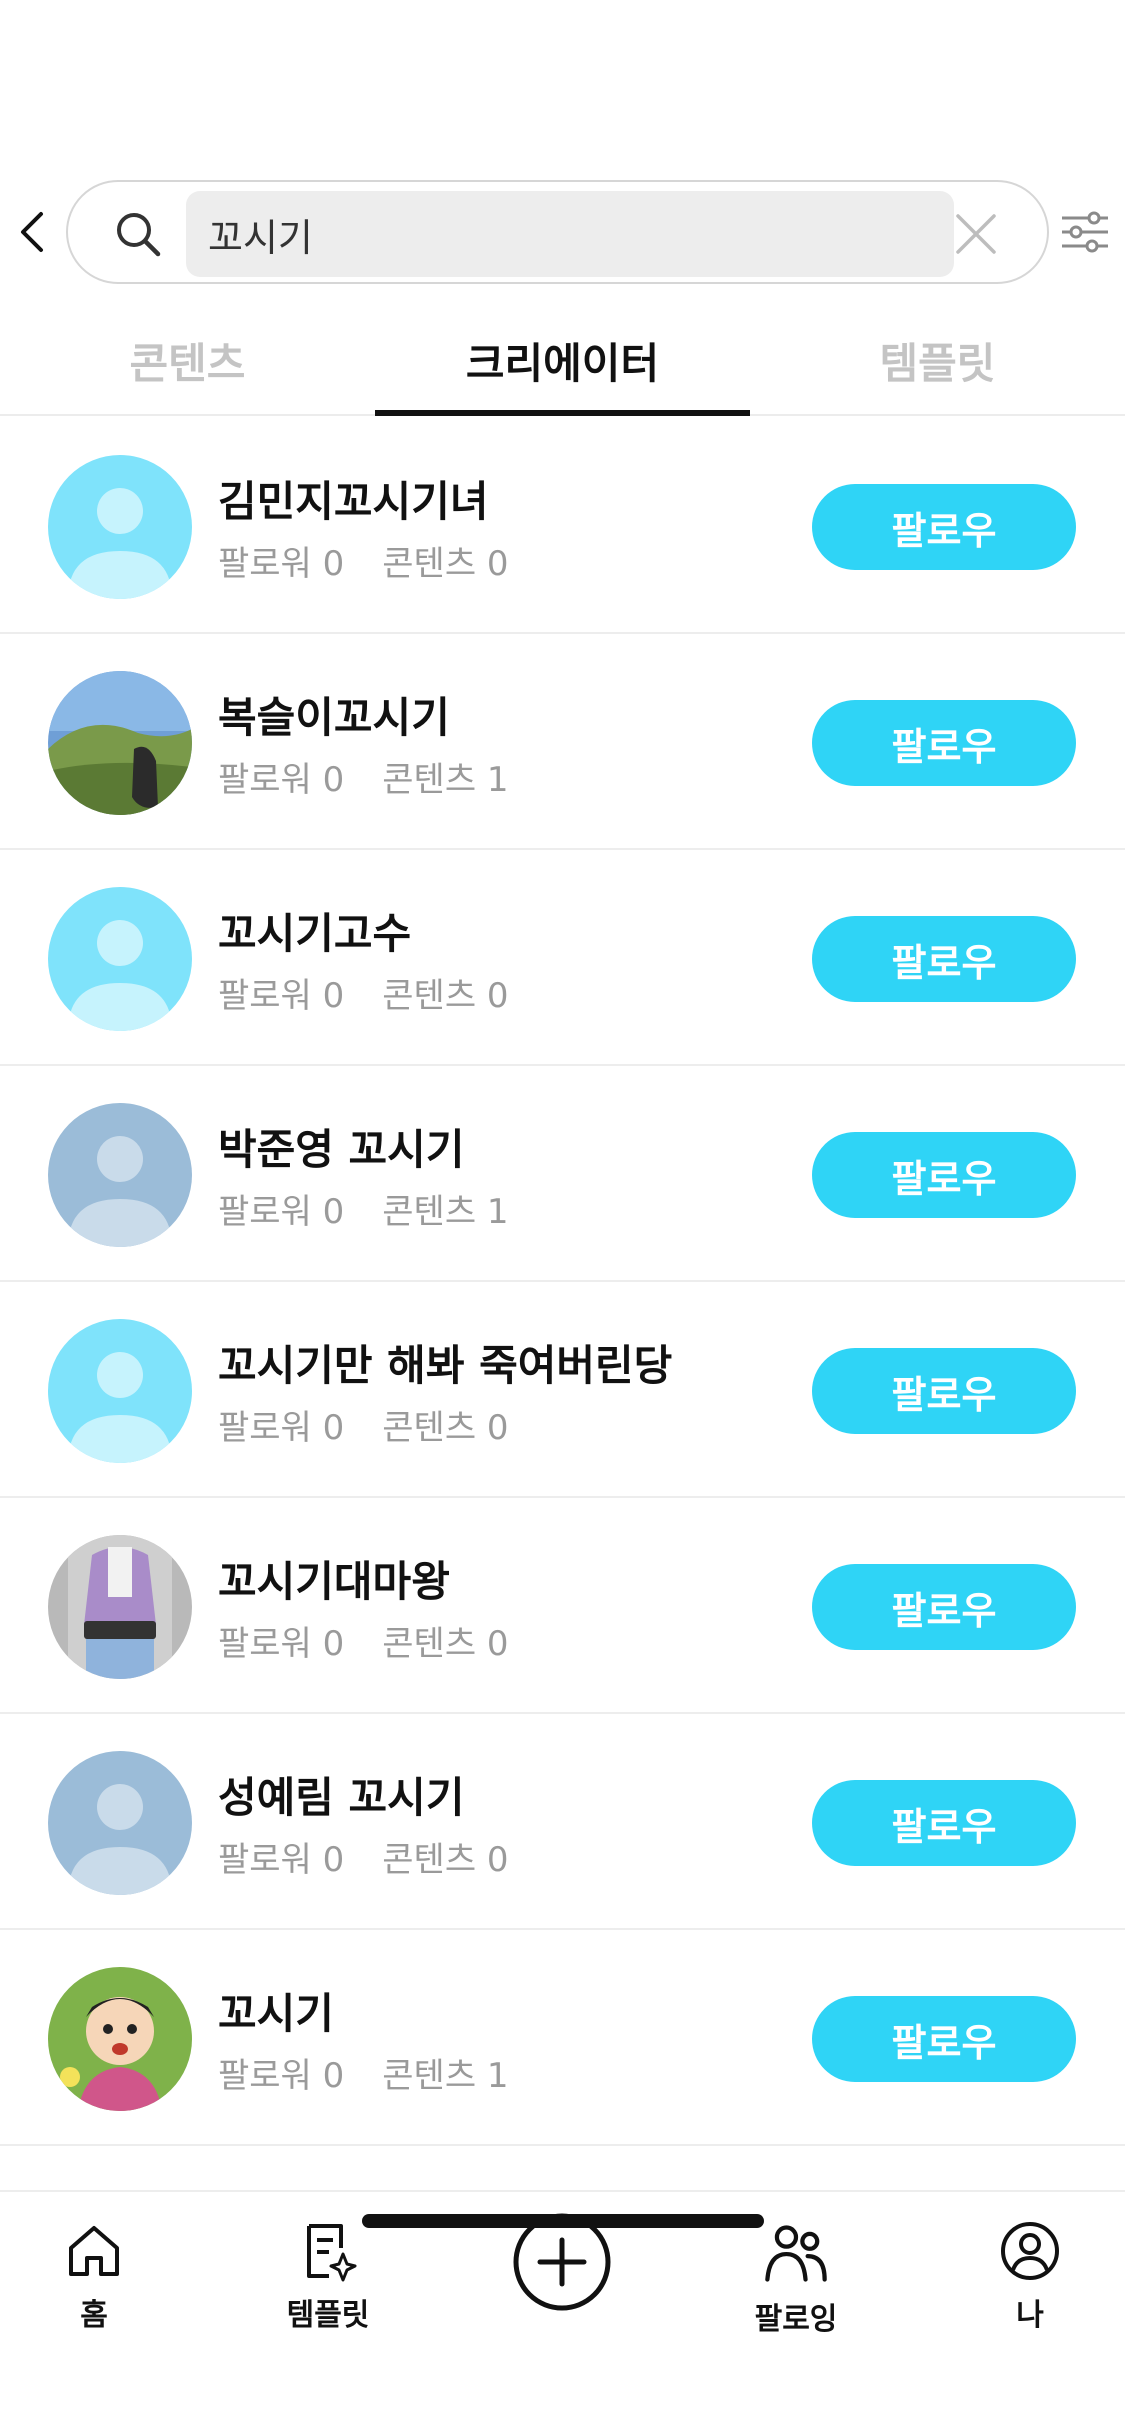  What do you see at coordinates (937, 366) in the screenshot?
I see `tab-templates: 템플릿` at bounding box center [937, 366].